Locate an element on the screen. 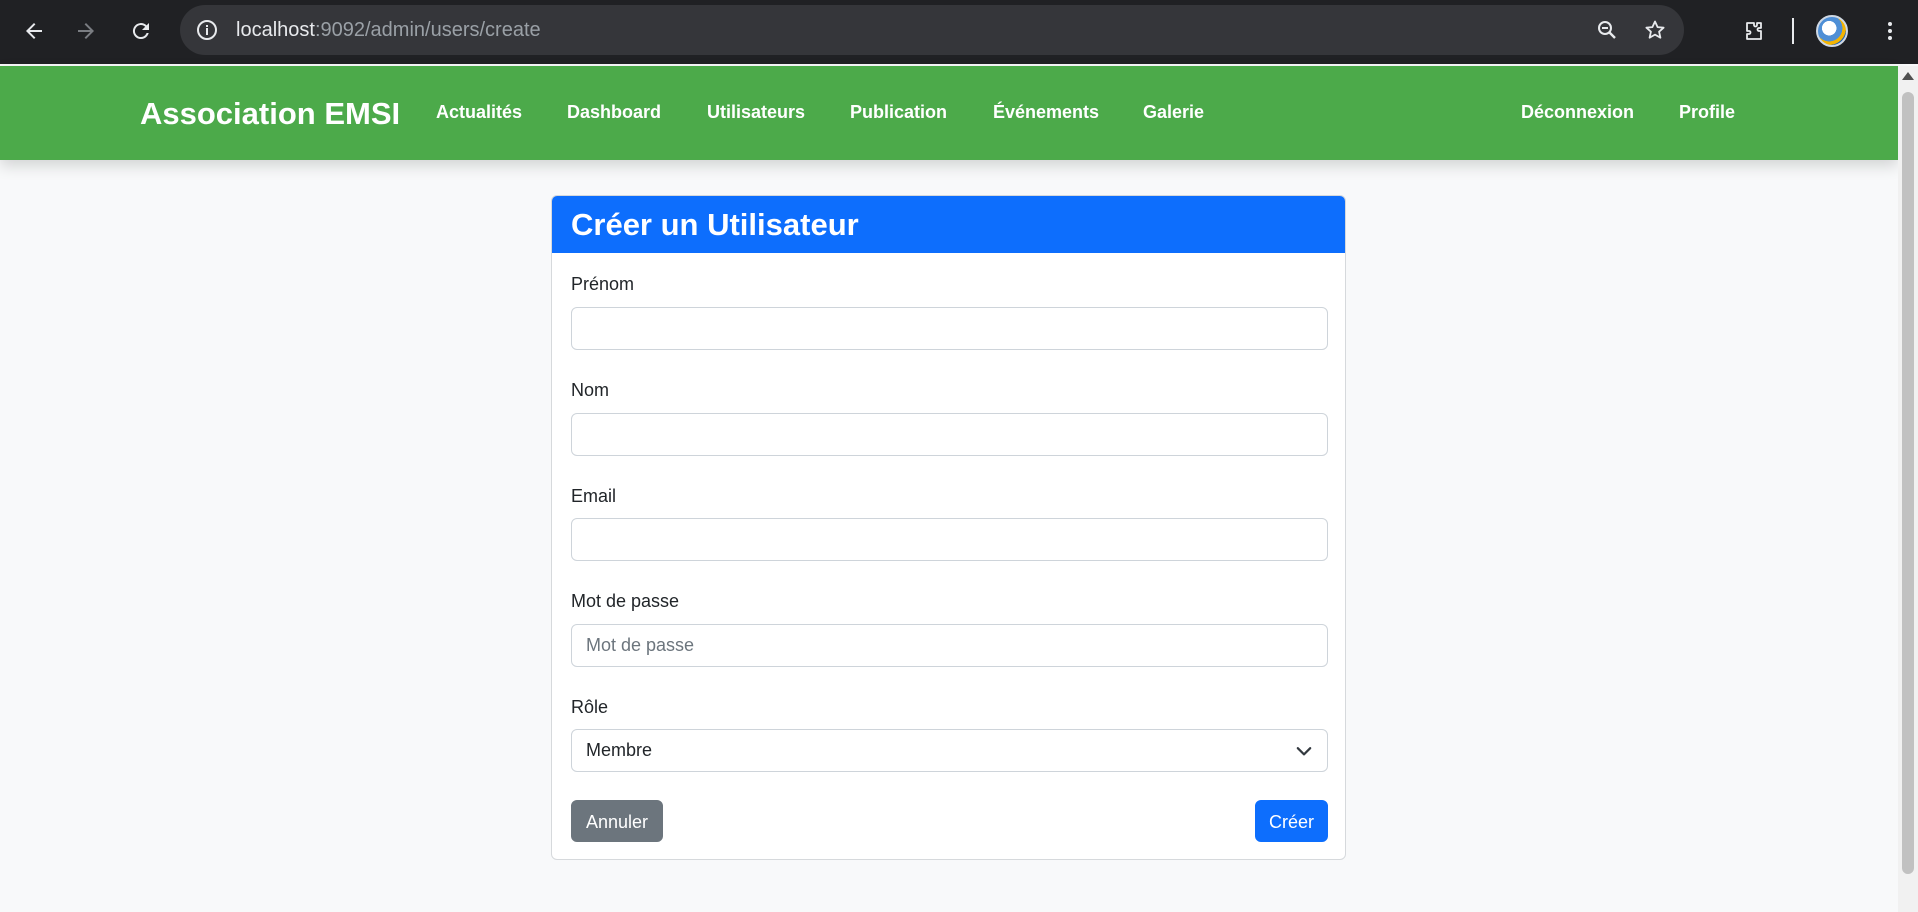 Image resolution: width=1918 pixels, height=912 pixels. browser-toolbar: localhost:9092/admin/users/create is located at coordinates (959, 32).